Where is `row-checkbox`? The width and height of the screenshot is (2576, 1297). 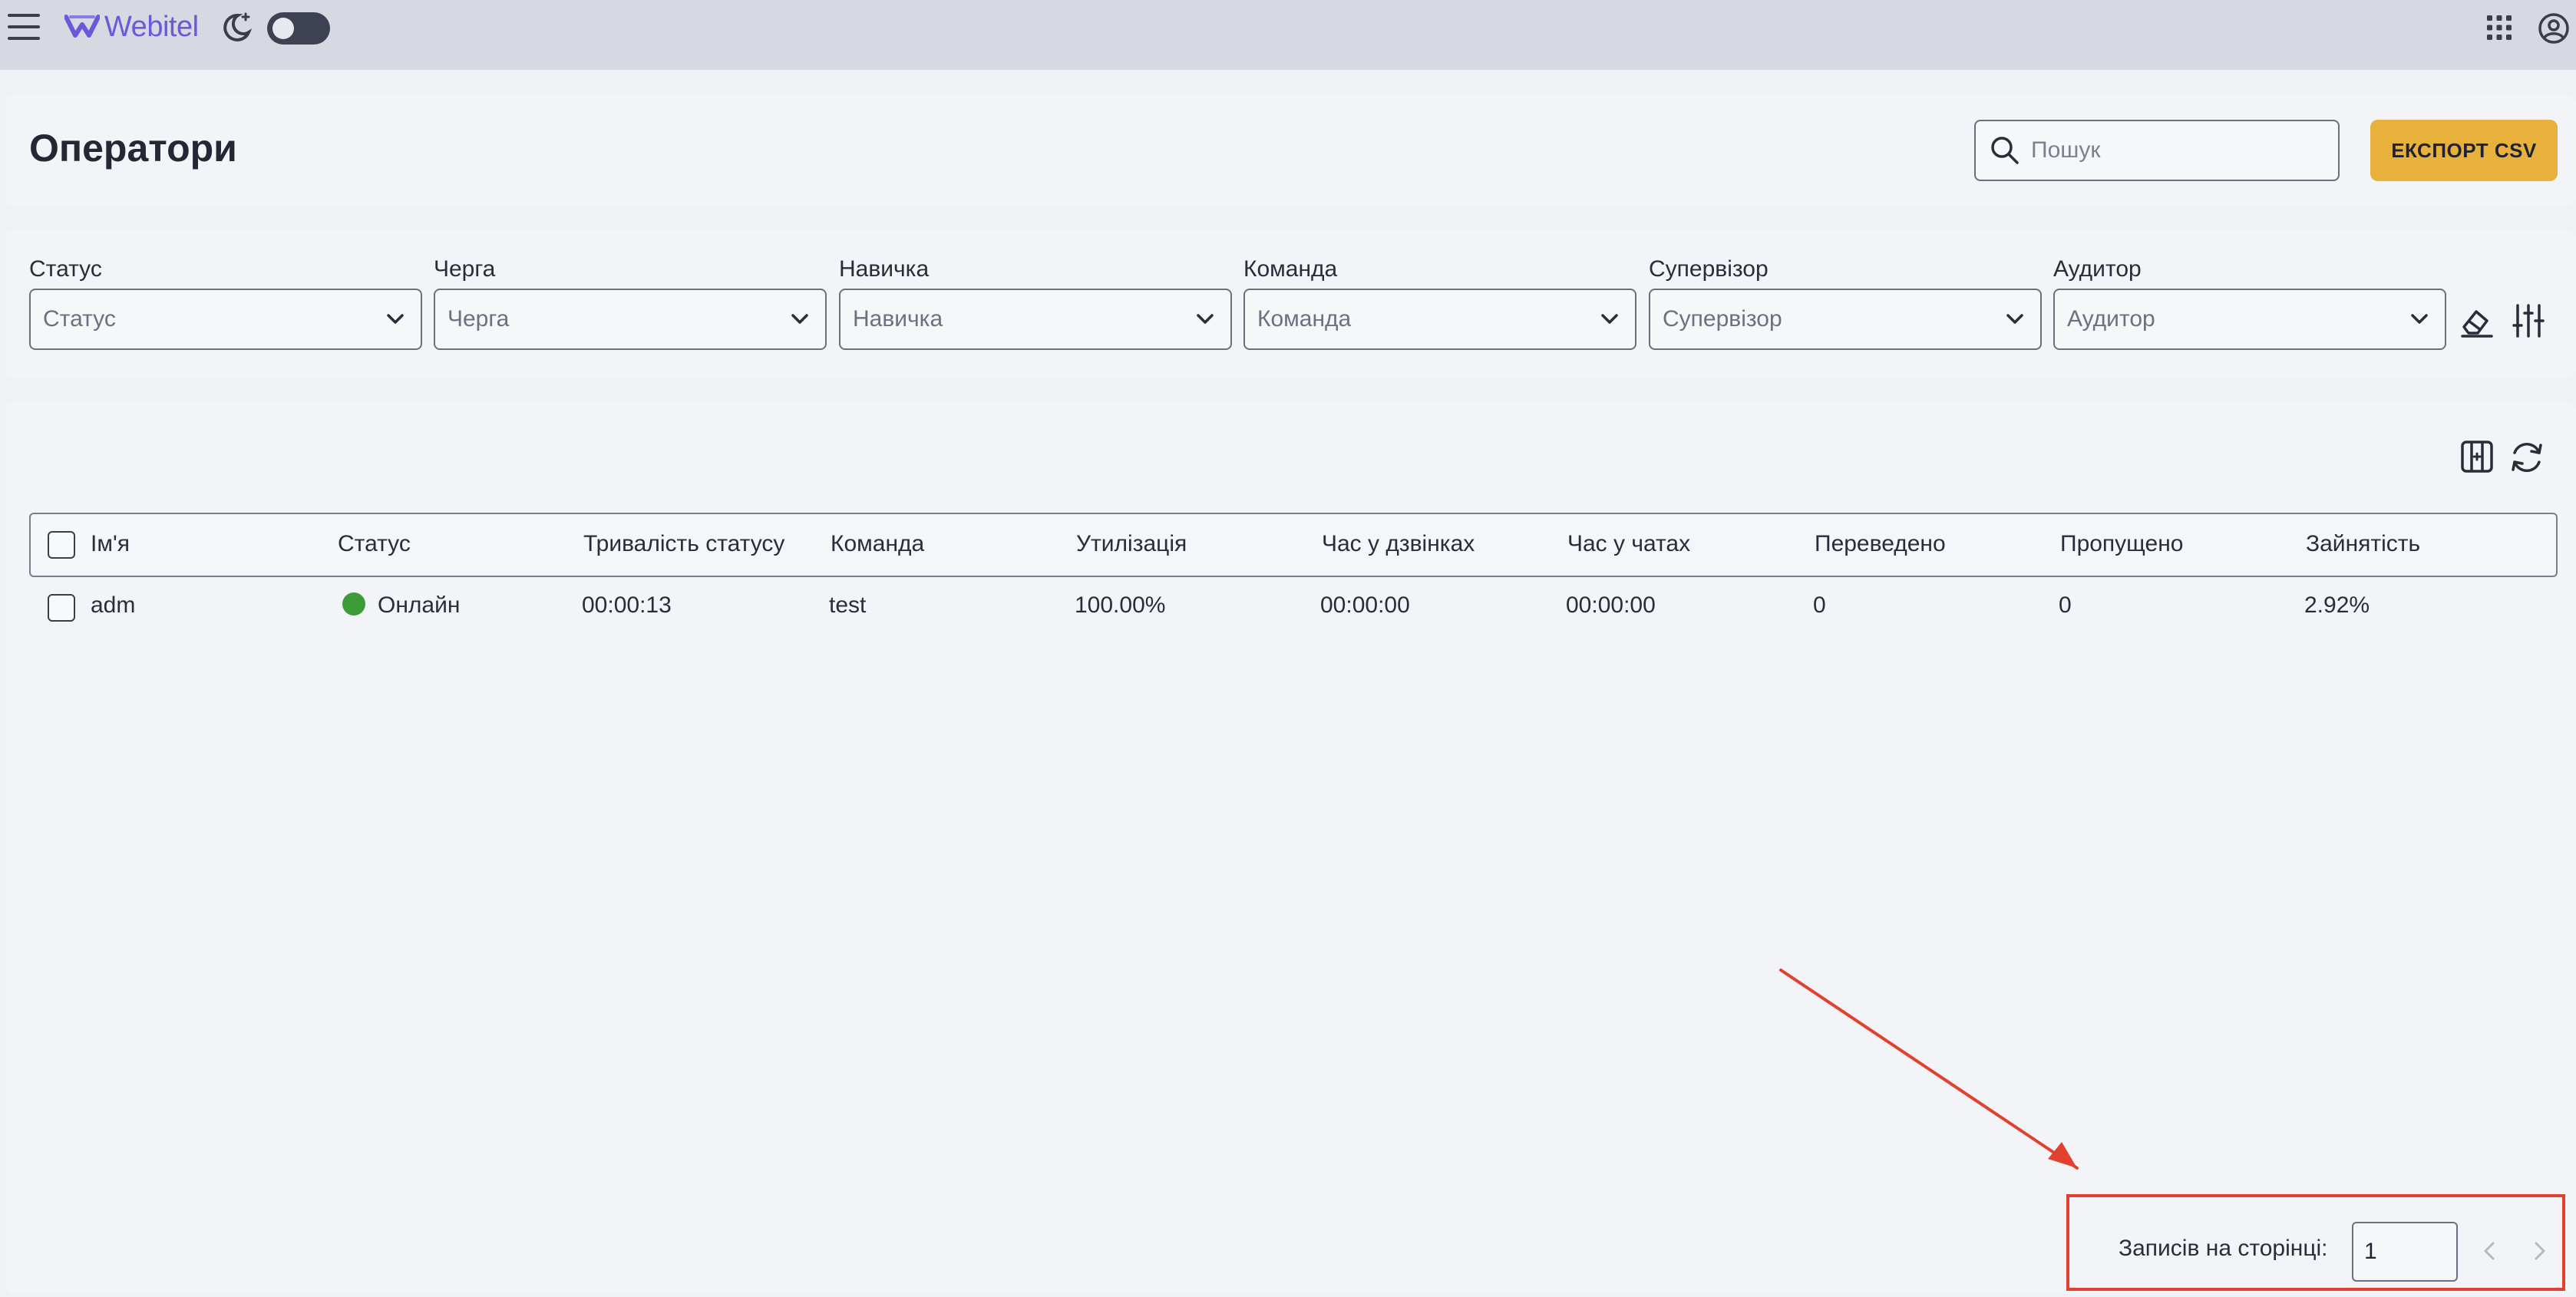 row-checkbox is located at coordinates (61, 608).